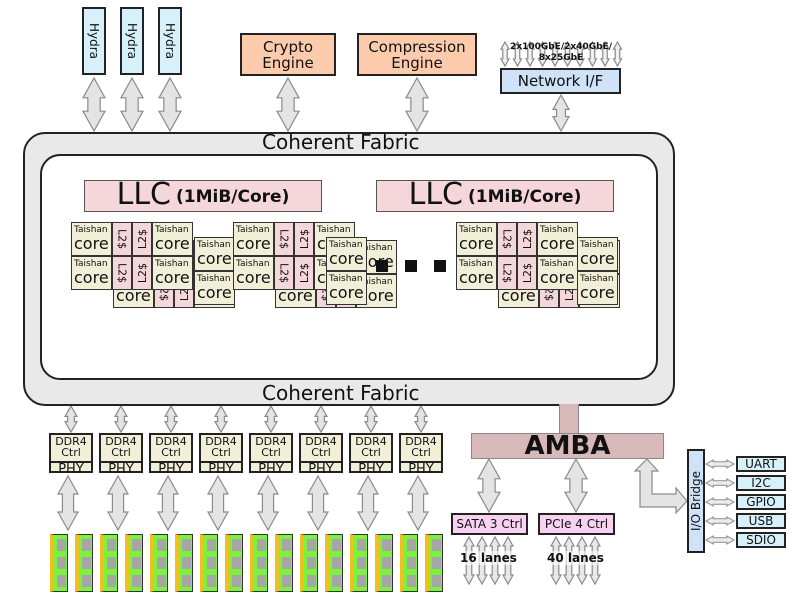  Describe the element at coordinates (761, 540) in the screenshot. I see `peripheral-sdio: SDIO` at that location.